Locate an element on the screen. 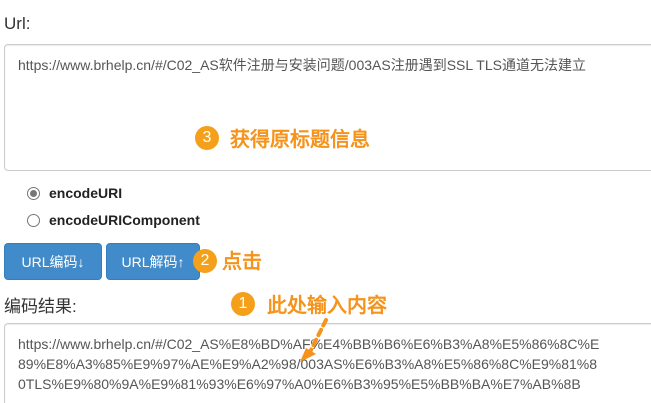  step3-badge: 3 is located at coordinates (207, 138).